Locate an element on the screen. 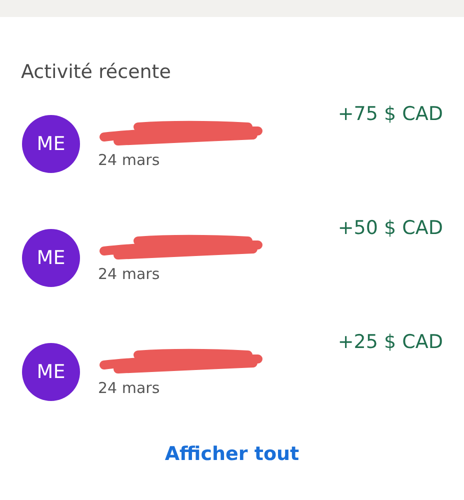 This screenshot has height=500, width=464. show-all-link: Afficher tout is located at coordinates (232, 454).